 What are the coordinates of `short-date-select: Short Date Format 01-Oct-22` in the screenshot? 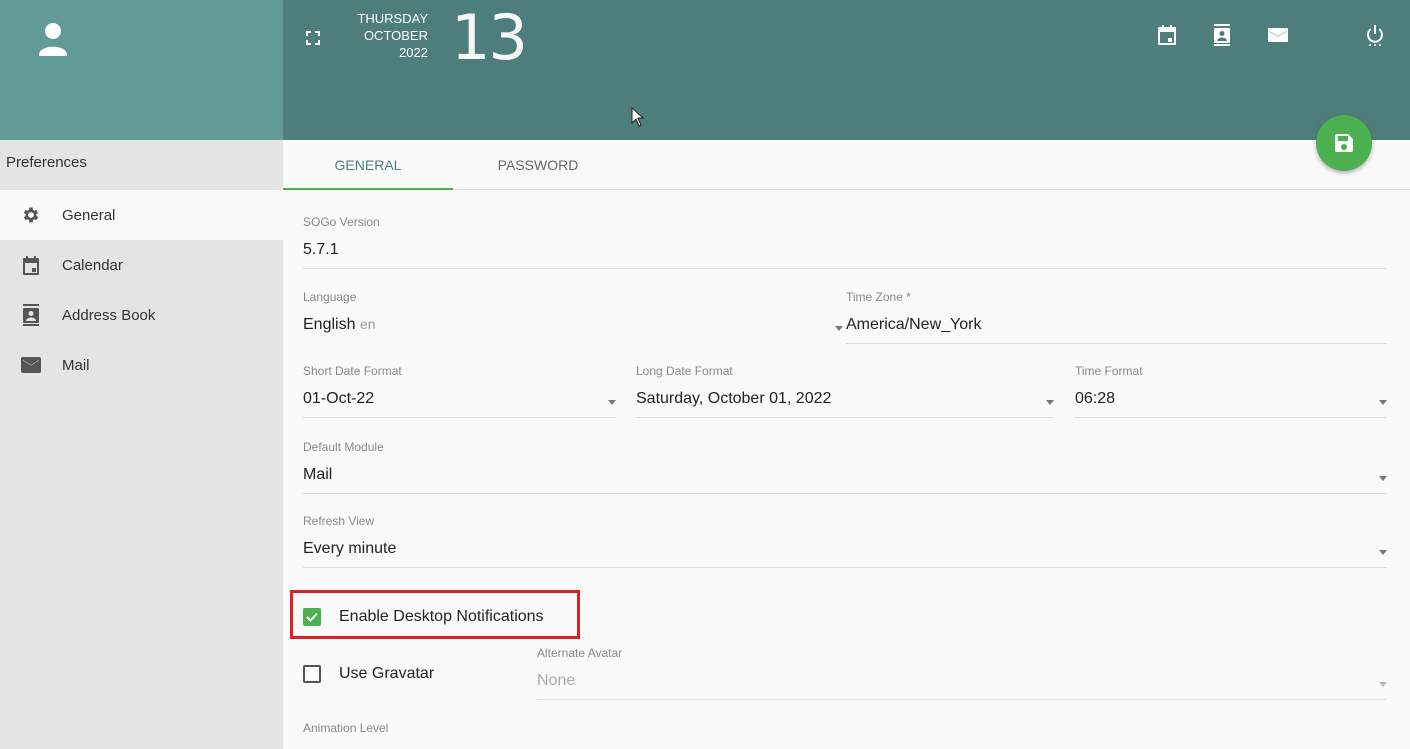 It's located at (459, 391).